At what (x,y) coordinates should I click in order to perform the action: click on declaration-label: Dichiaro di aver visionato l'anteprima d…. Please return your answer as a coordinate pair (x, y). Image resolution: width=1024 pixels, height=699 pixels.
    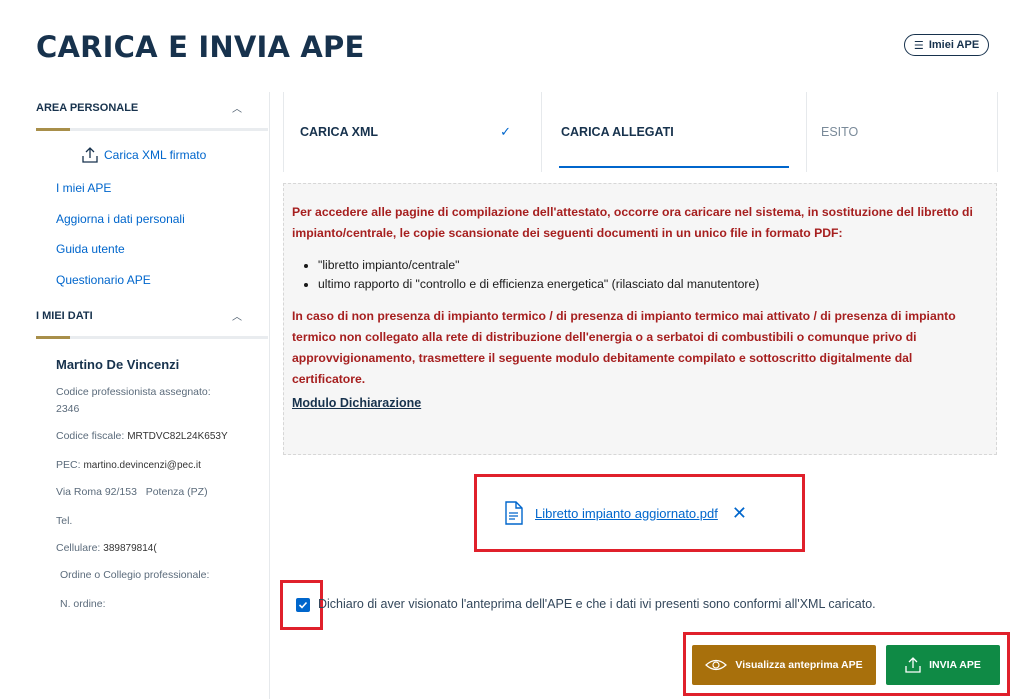
    Looking at the image, I should click on (597, 604).